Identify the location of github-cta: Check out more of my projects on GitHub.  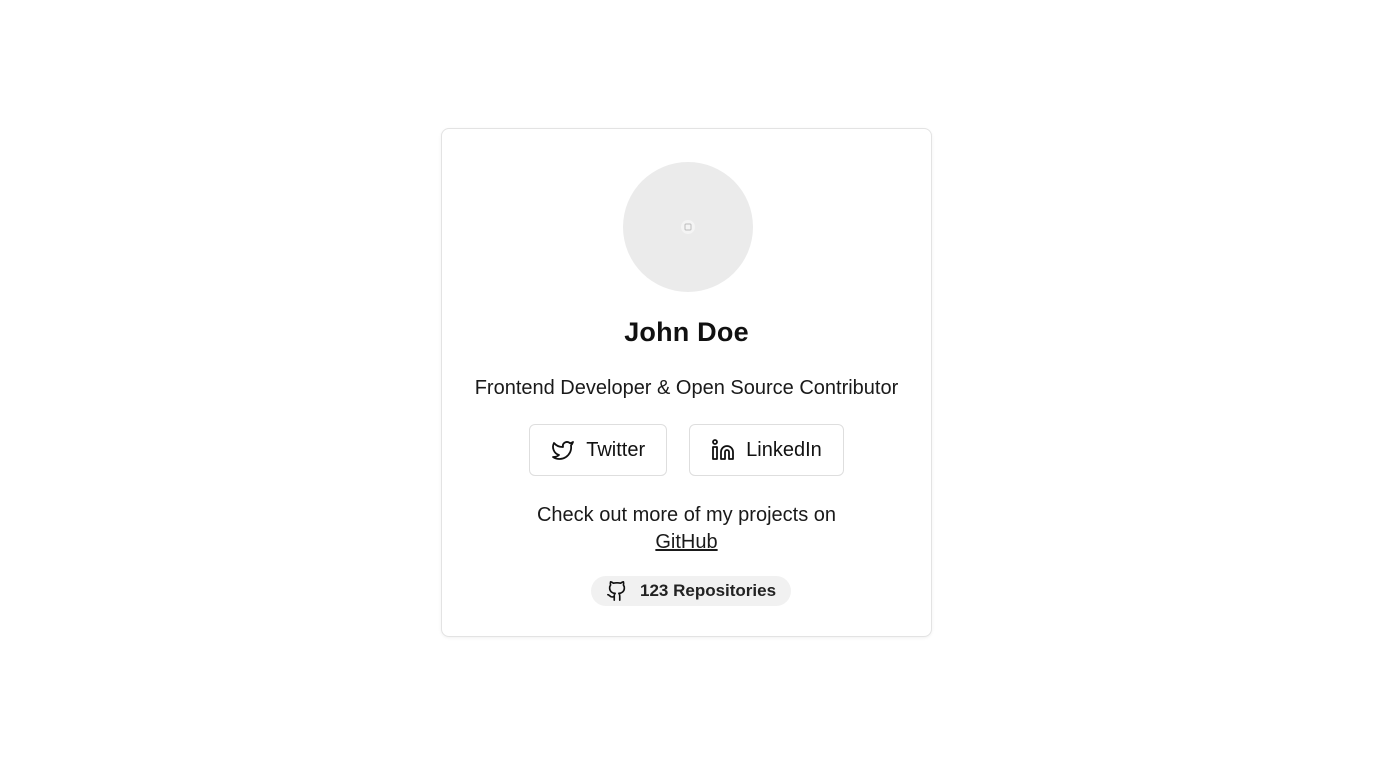
(686, 529).